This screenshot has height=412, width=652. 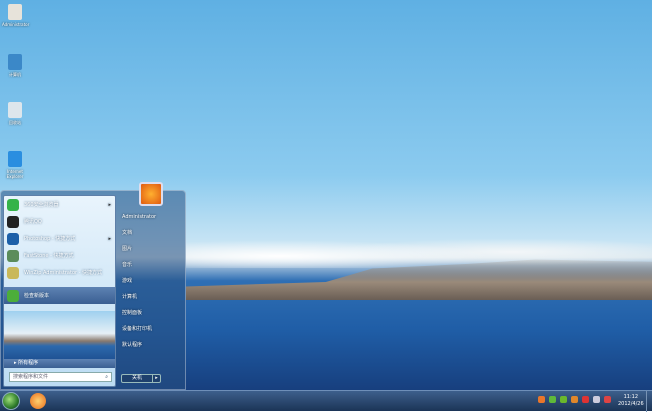 I want to click on photoshop-icon, so click(x=13, y=238).